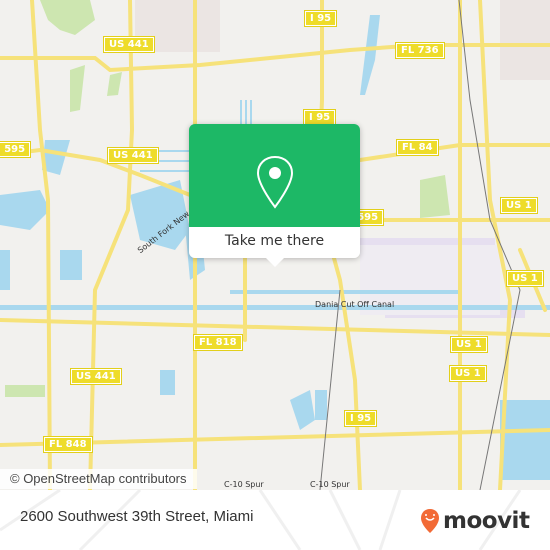  Describe the element at coordinates (420, 50) in the screenshot. I see `road-shield: FL 736` at that location.